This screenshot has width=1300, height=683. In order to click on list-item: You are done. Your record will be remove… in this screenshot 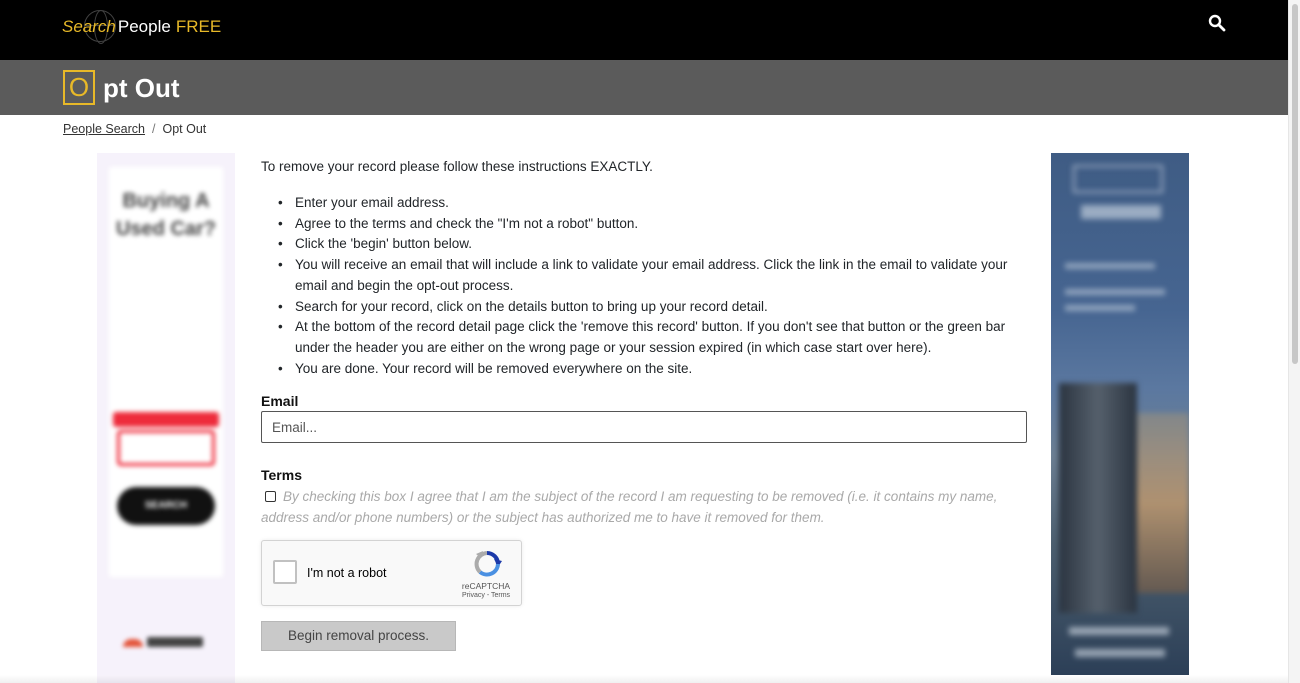, I will do `click(653, 369)`.